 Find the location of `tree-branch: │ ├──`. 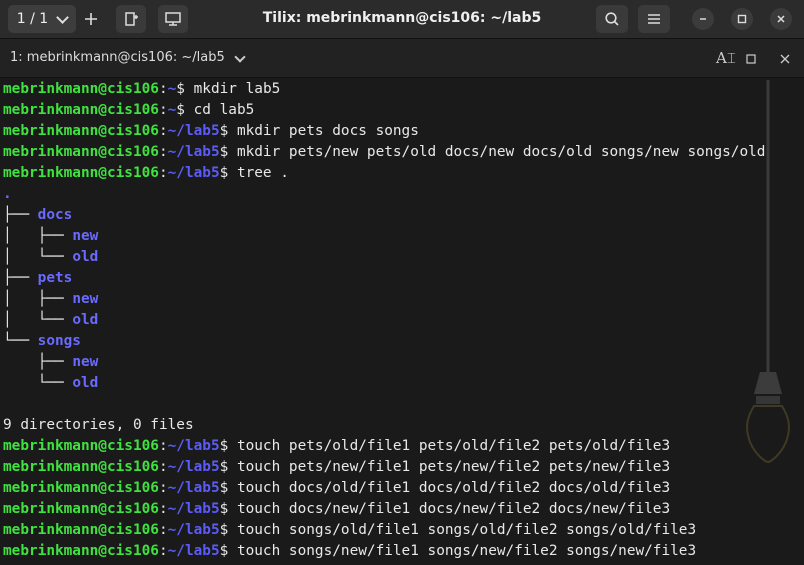

tree-branch: │ ├── is located at coordinates (38, 299).